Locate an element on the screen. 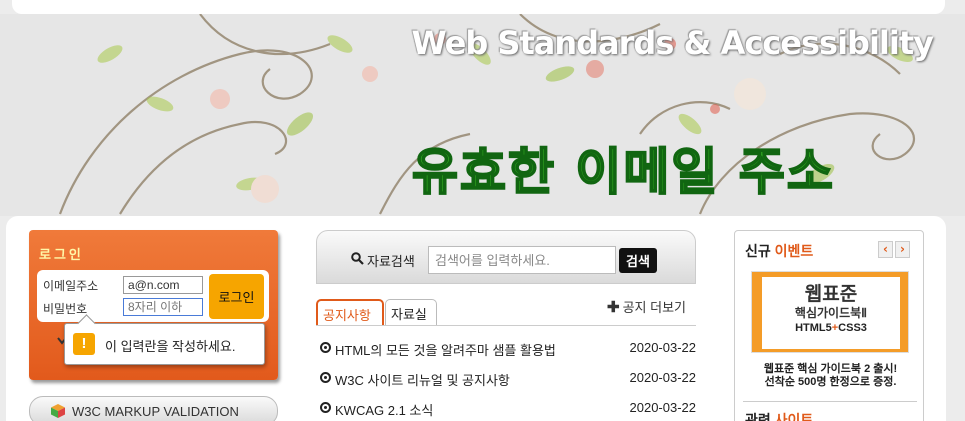 The height and width of the screenshot is (421, 965). prev-arrow-button: ‹ is located at coordinates (885, 249).